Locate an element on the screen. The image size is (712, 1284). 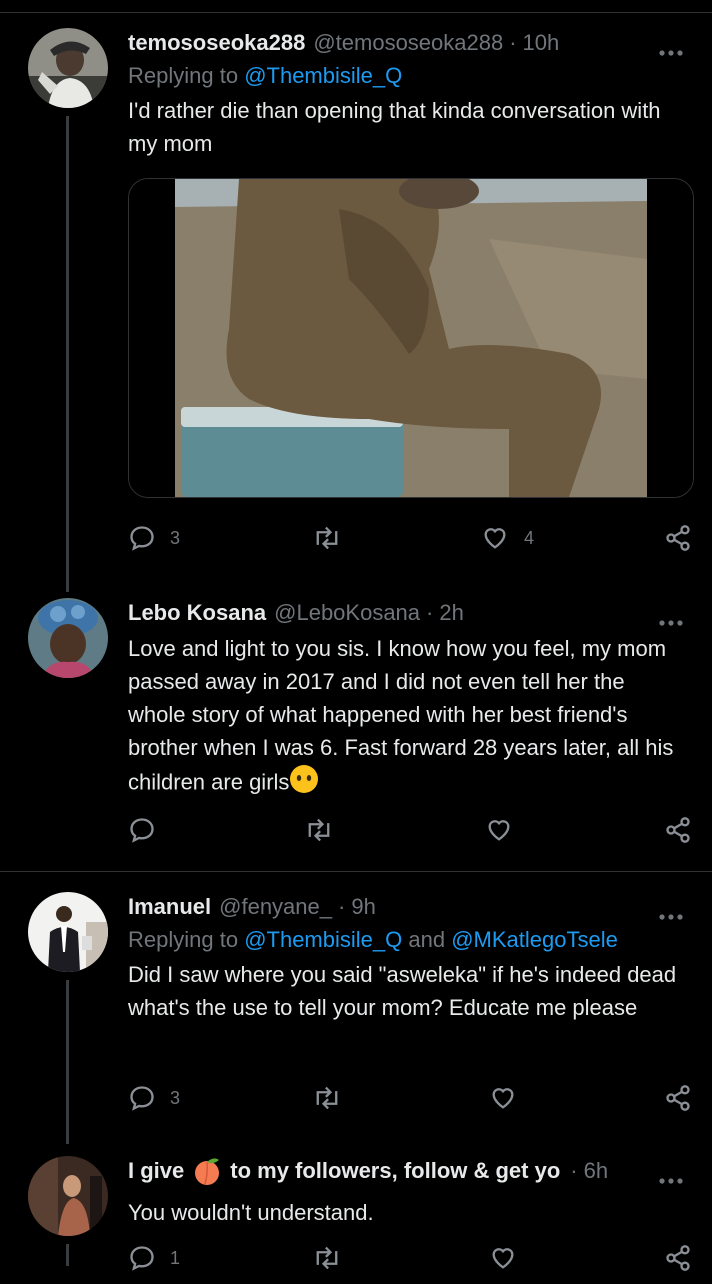
user-handle: @LeboKosana is located at coordinates (347, 613).